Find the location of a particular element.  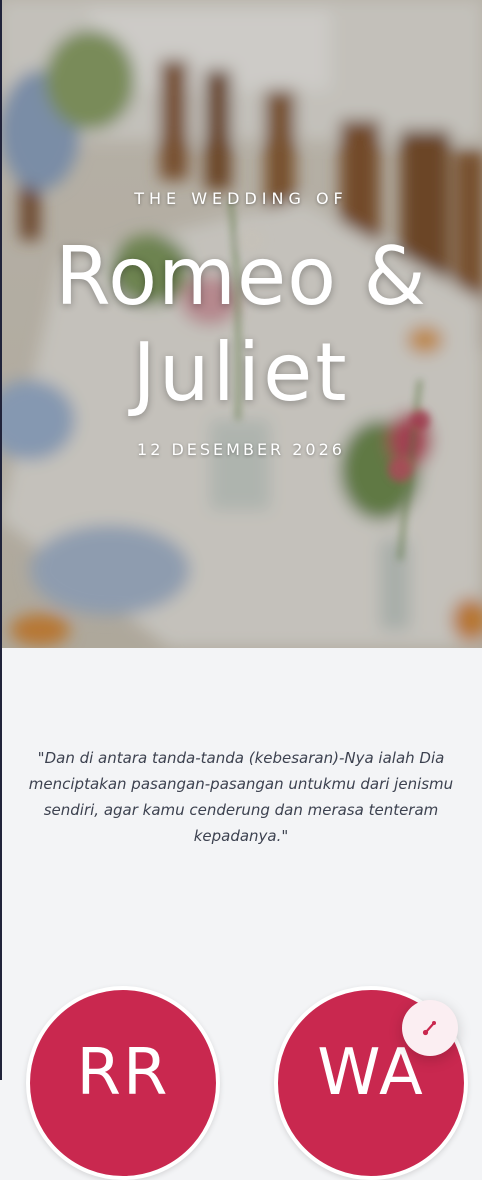

couple-names-line-1: Romeo & is located at coordinates (241, 276).